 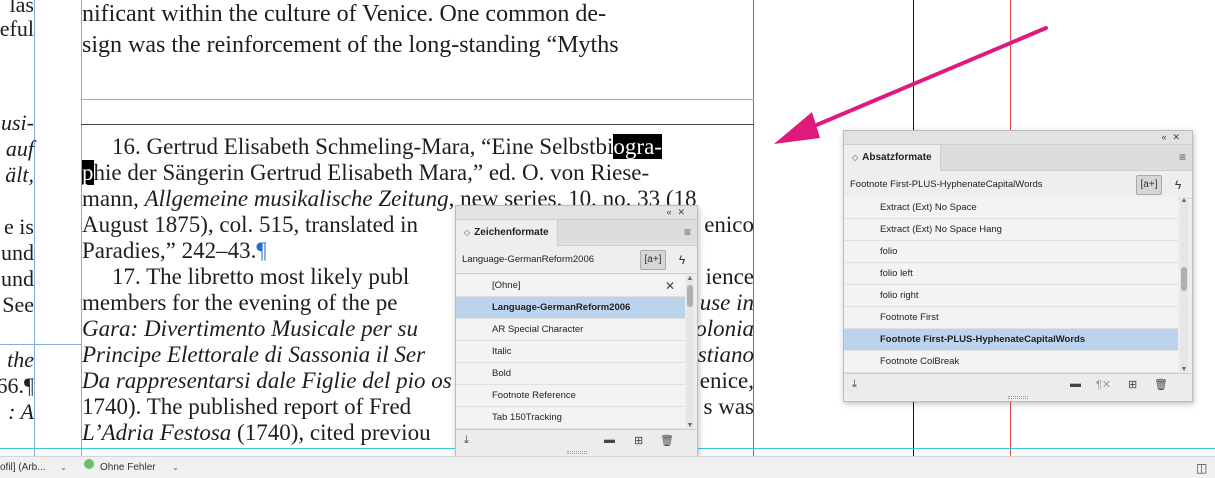 What do you see at coordinates (250, 224) in the screenshot?
I see `text-run: August 1875), col. 515, translated in` at bounding box center [250, 224].